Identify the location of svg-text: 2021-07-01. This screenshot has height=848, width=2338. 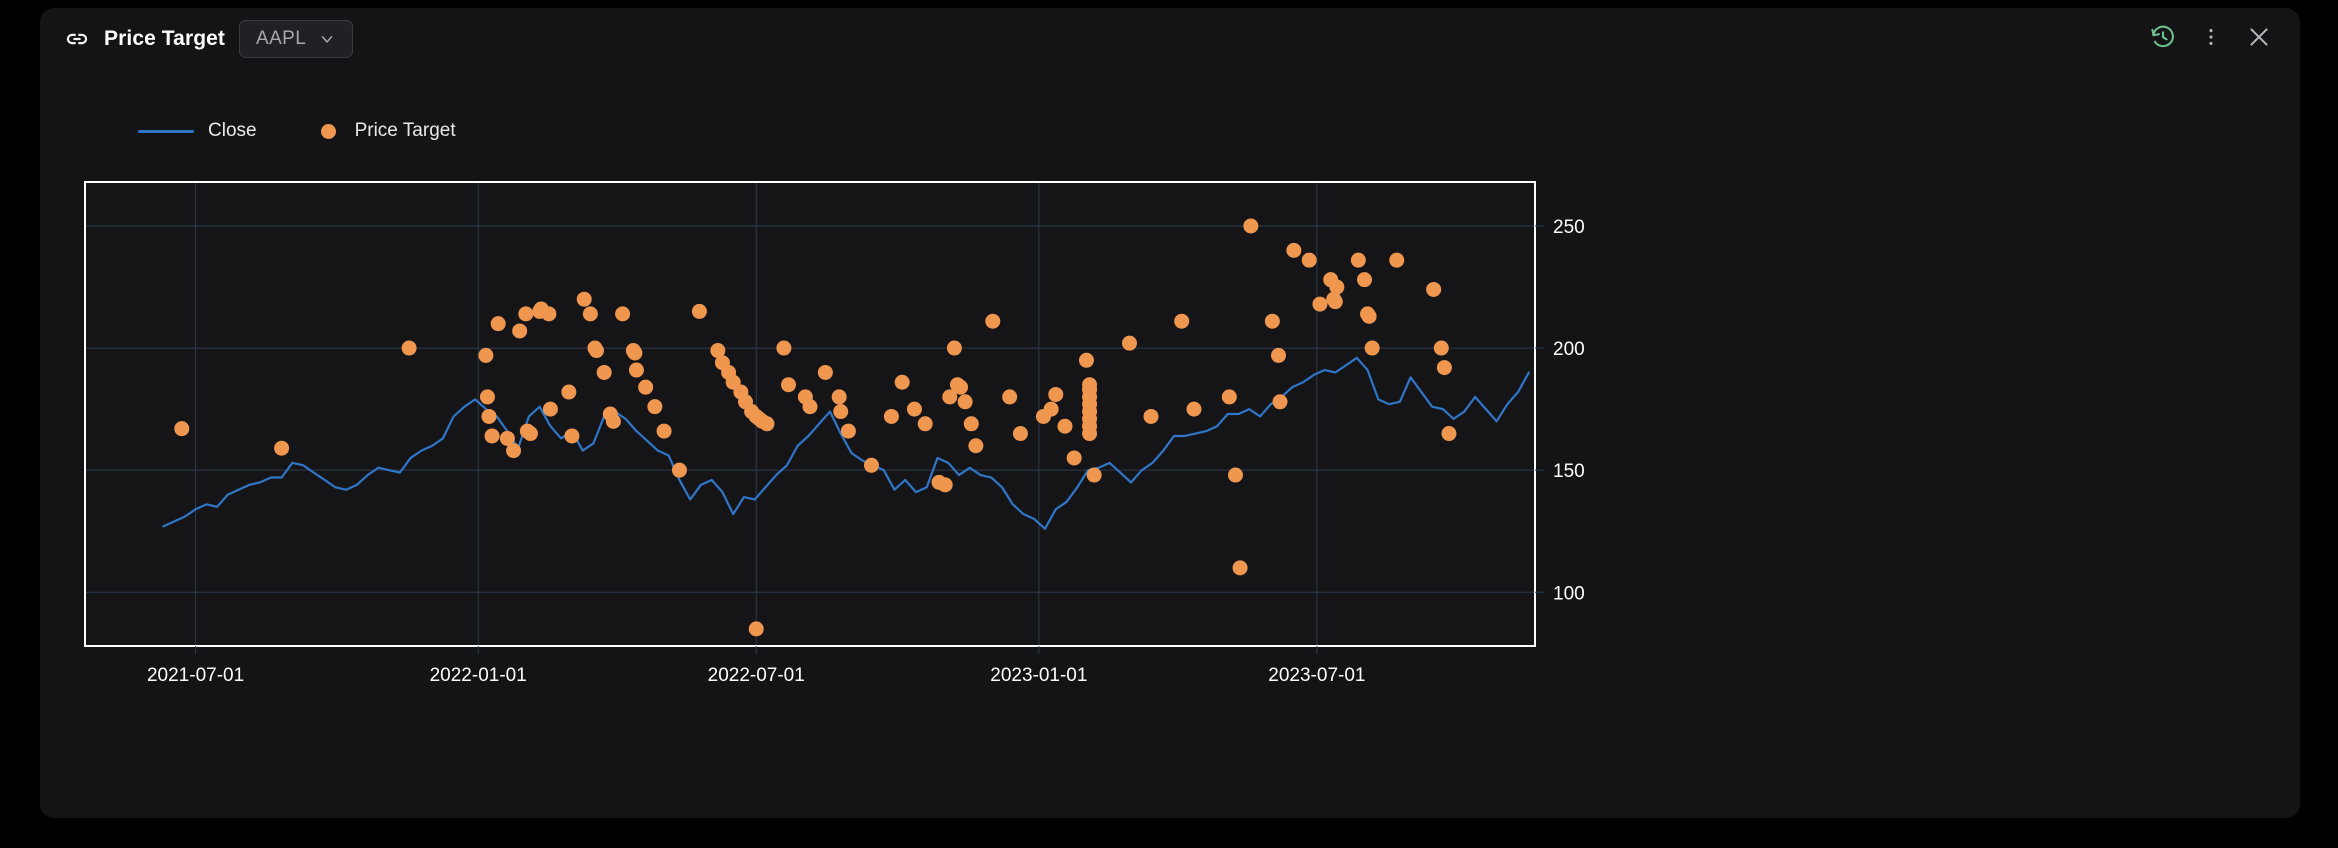
(195, 675).